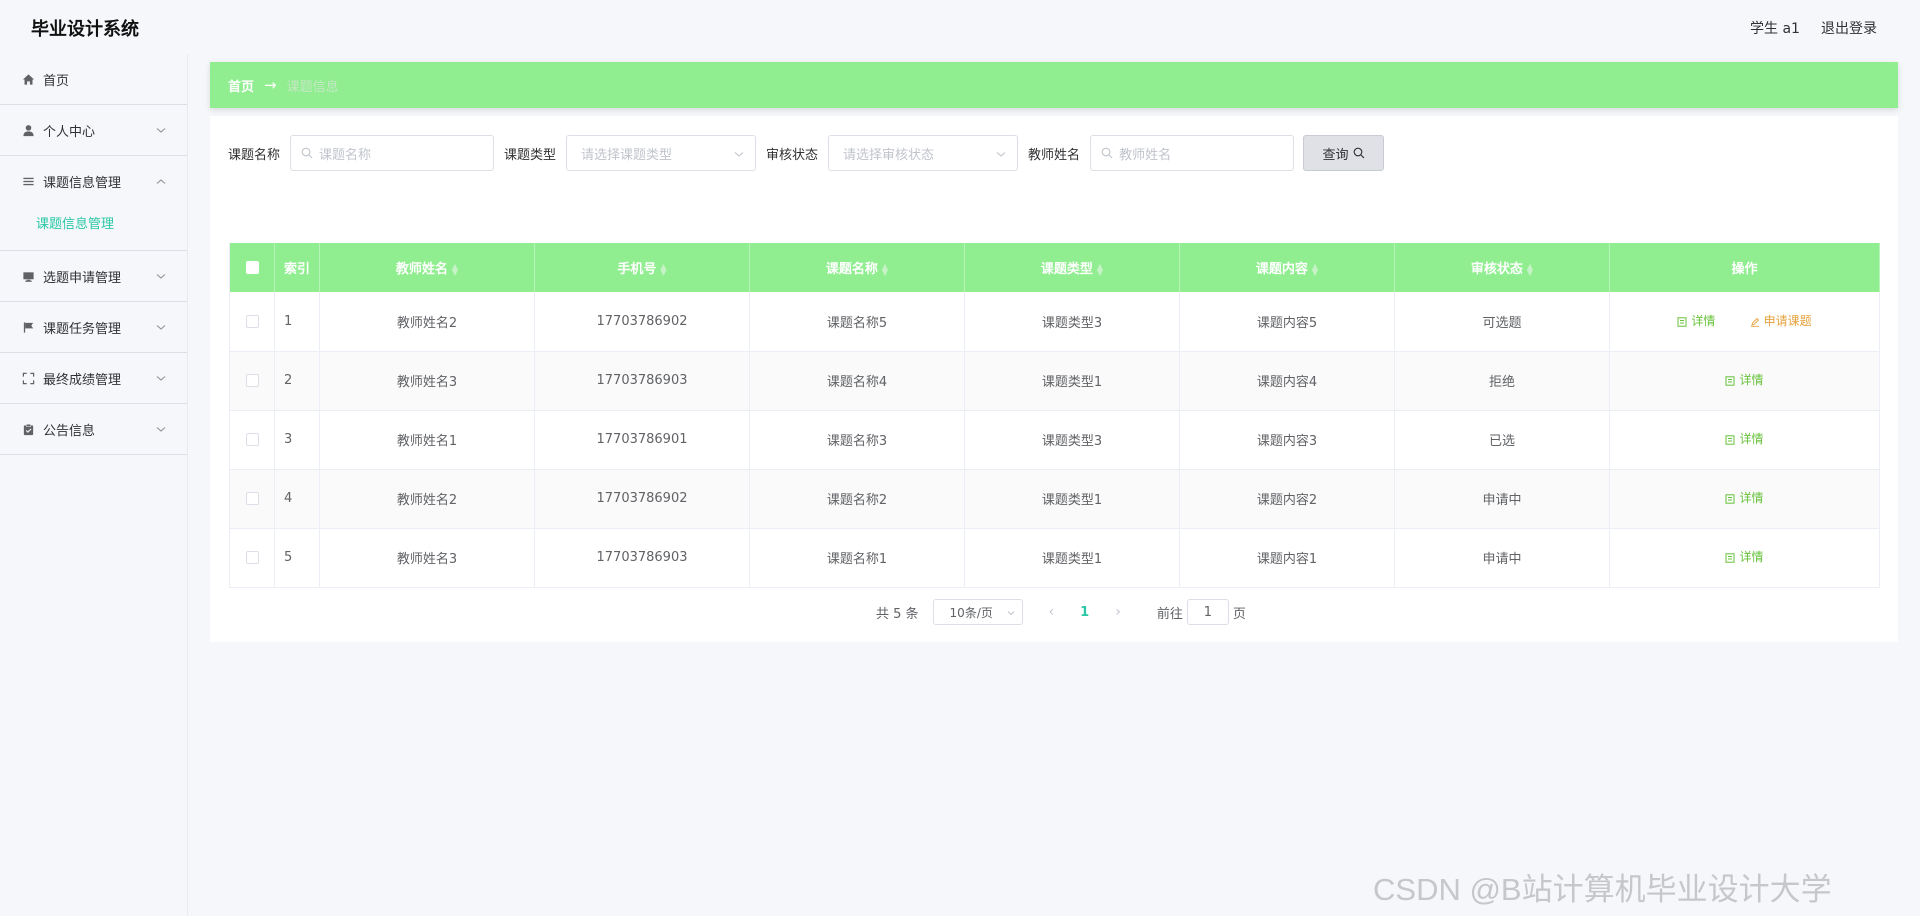 The height and width of the screenshot is (916, 1920). What do you see at coordinates (82, 278) in the screenshot?
I see `sidebar-item-label: 选题申请管理` at bounding box center [82, 278].